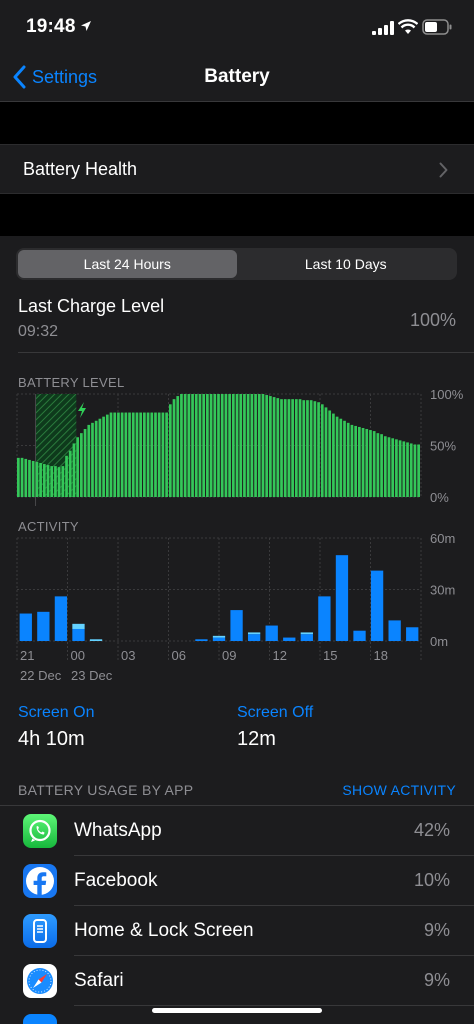 The width and height of the screenshot is (474, 1024). What do you see at coordinates (116, 880) in the screenshot?
I see `app-name: Facebook` at bounding box center [116, 880].